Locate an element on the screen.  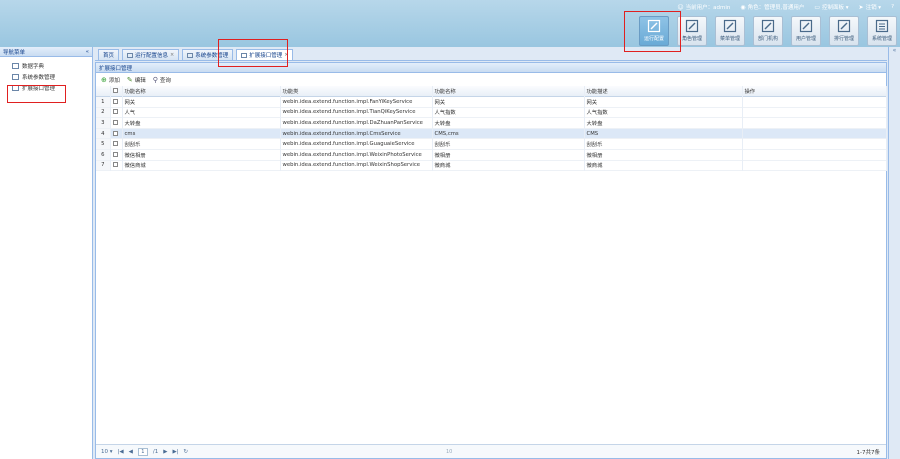
tab-extension-interfaces: 扩展接口管理 × is located at coordinates (265, 54).